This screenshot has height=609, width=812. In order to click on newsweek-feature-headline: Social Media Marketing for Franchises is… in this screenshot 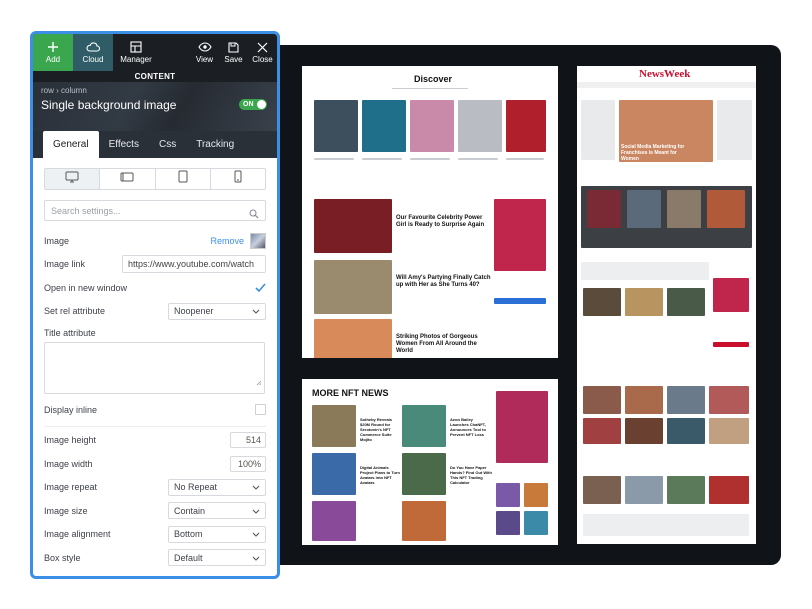, I will do `click(653, 153)`.